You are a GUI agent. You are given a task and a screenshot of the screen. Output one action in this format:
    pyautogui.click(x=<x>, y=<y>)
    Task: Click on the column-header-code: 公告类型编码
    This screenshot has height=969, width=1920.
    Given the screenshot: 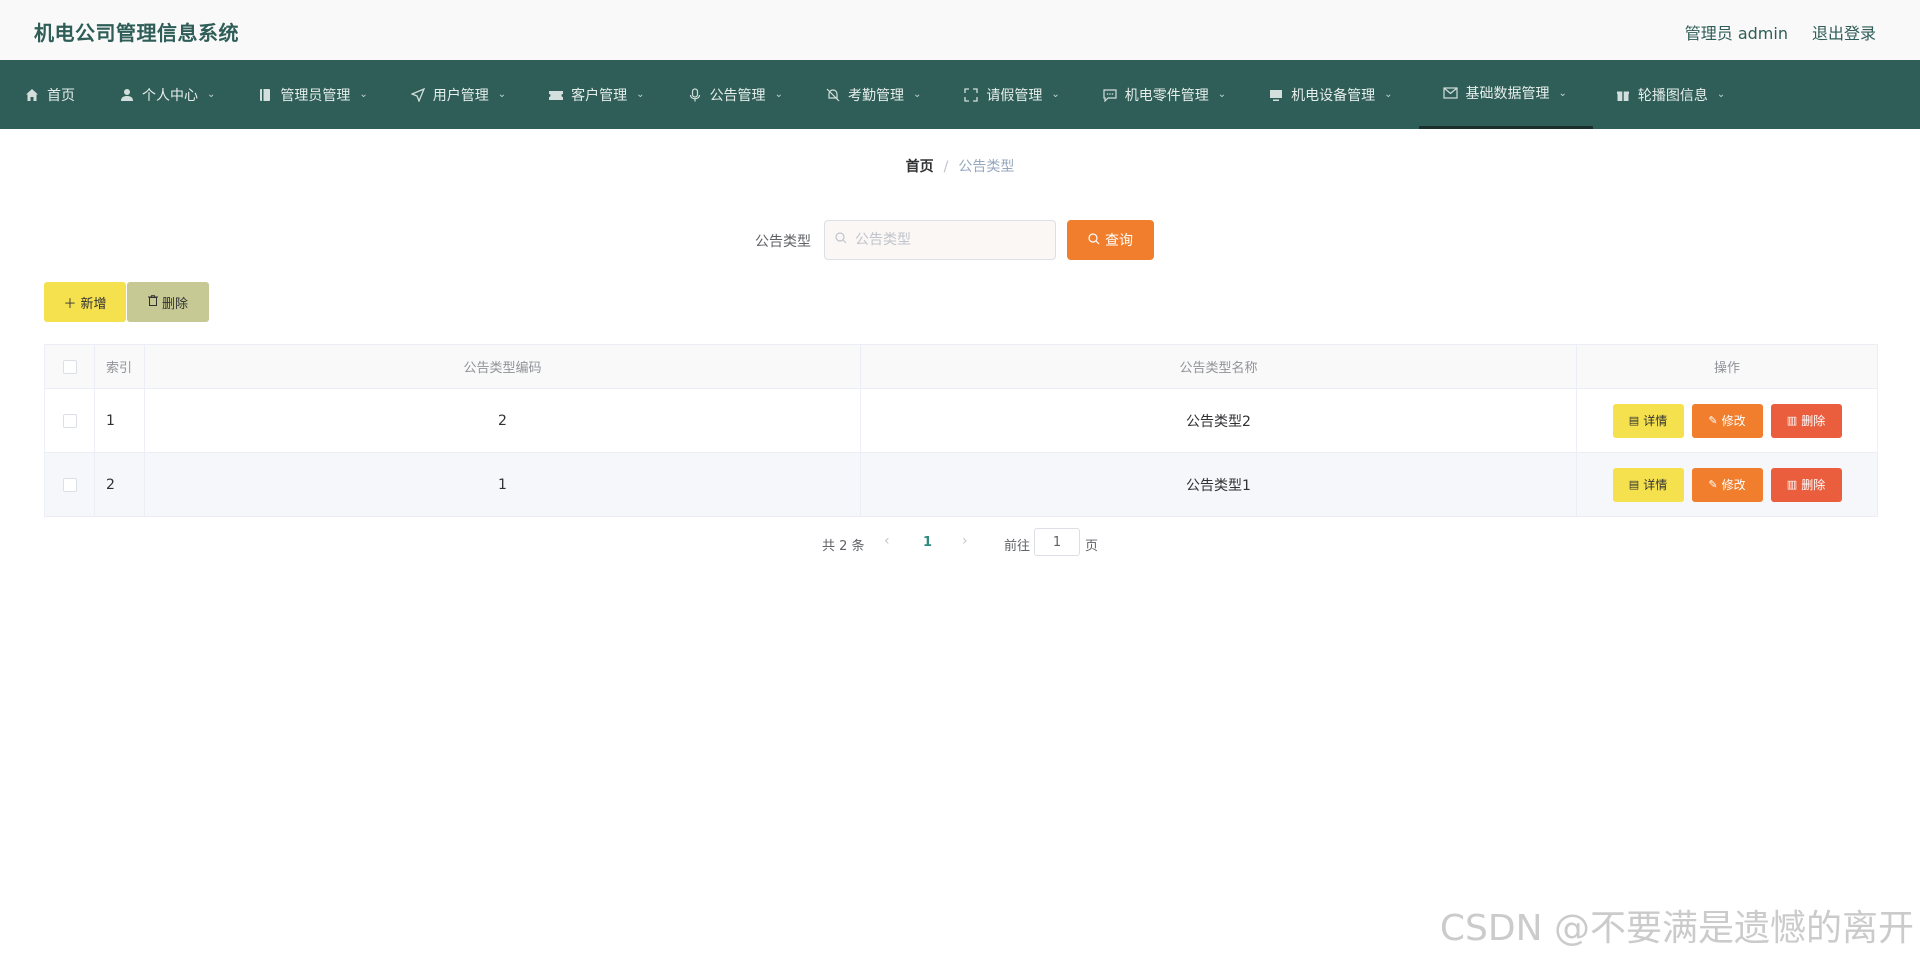 What is the action you would take?
    pyautogui.click(x=502, y=367)
    